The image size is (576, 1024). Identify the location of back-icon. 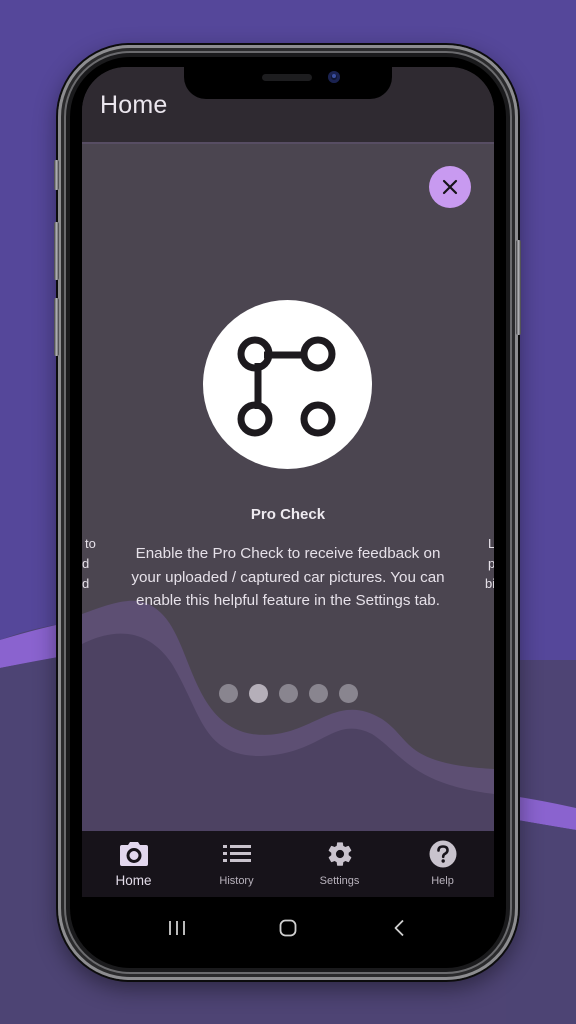
(399, 928).